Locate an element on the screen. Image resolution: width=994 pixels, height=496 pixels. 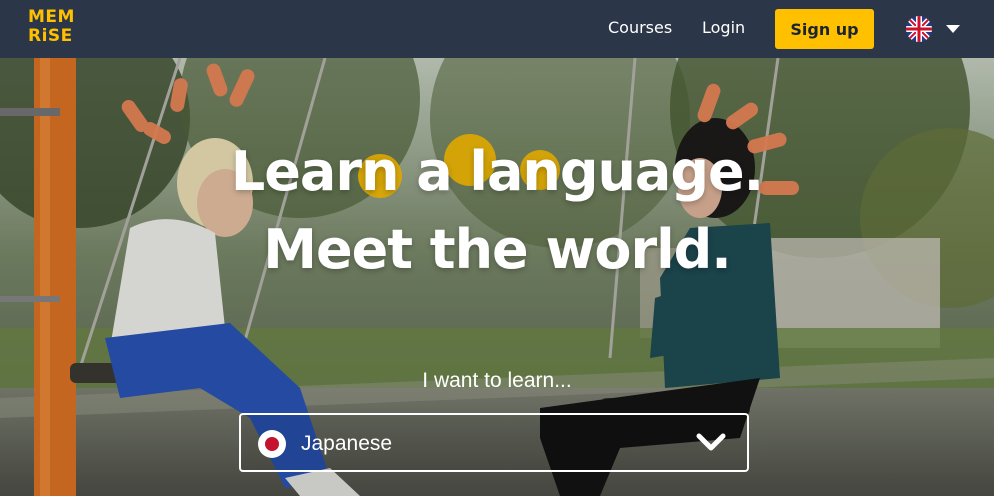
uk-flag-icon is located at coordinates (919, 29).